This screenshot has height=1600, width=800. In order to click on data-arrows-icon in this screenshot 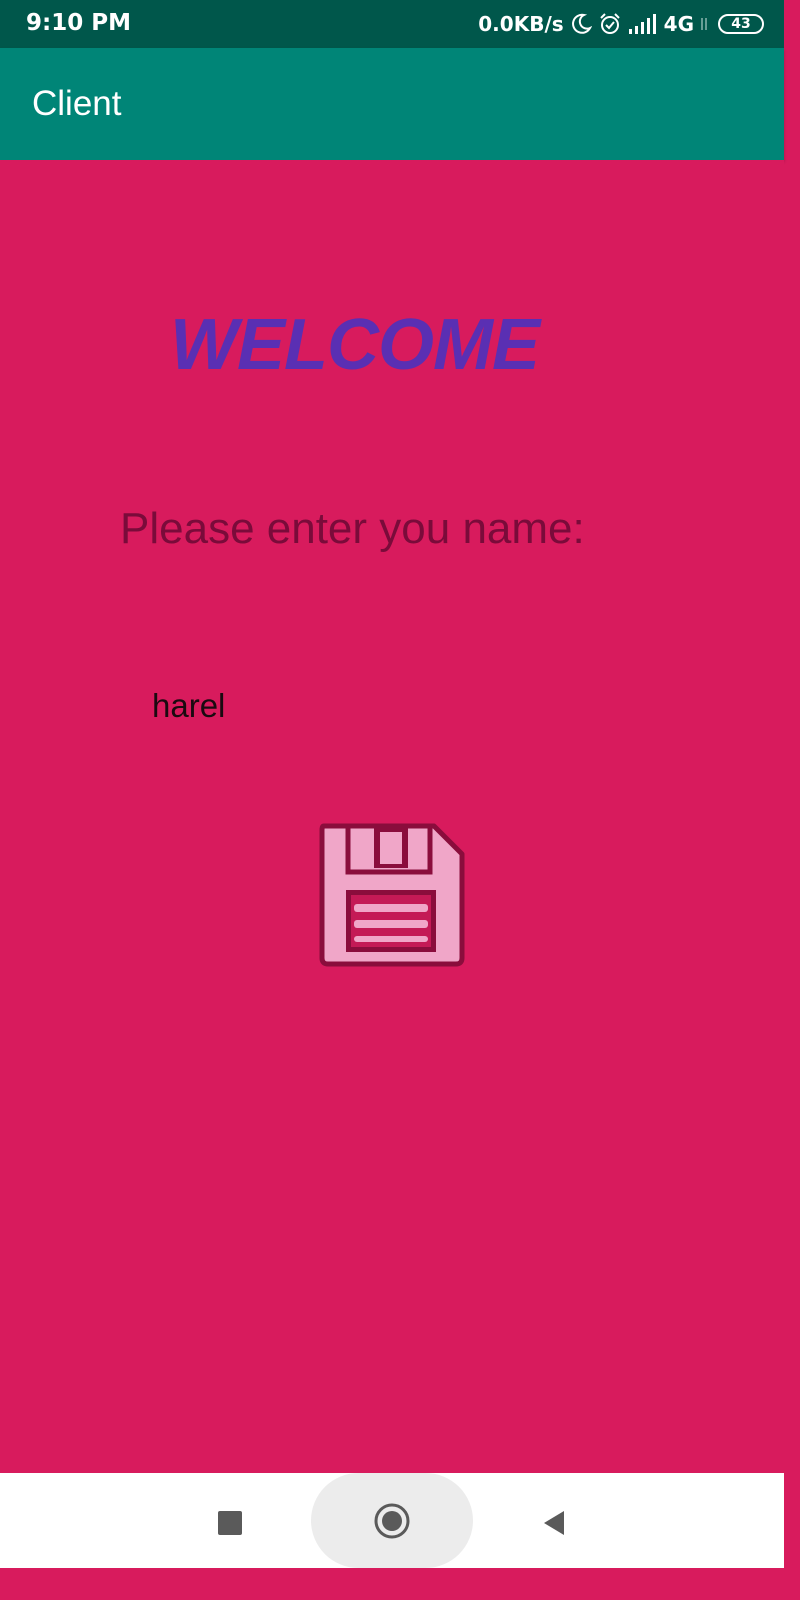, I will do `click(704, 24)`.